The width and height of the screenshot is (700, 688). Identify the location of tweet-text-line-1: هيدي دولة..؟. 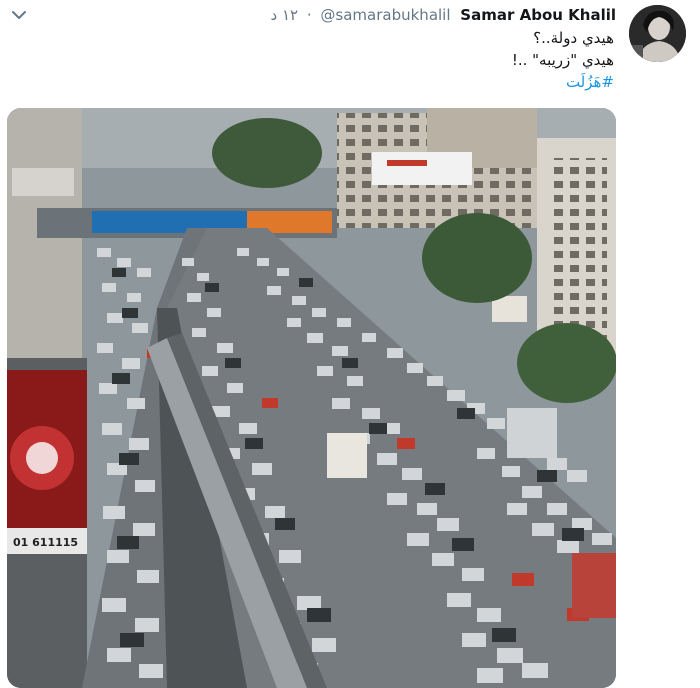
(573, 38).